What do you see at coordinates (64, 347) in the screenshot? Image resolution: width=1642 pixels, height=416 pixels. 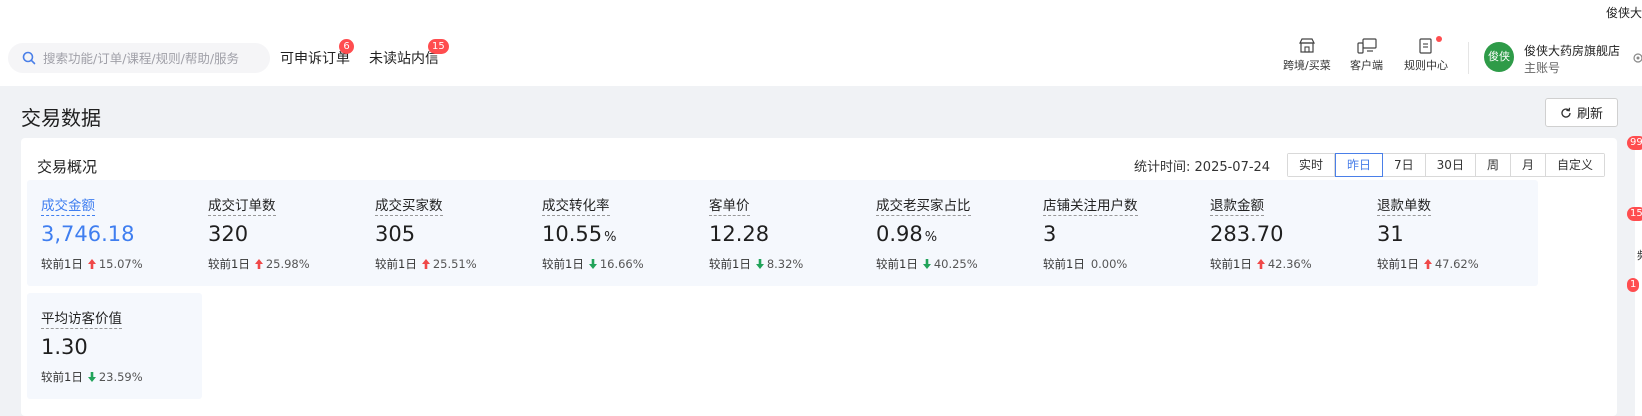 I see `metric-number: 1.30` at bounding box center [64, 347].